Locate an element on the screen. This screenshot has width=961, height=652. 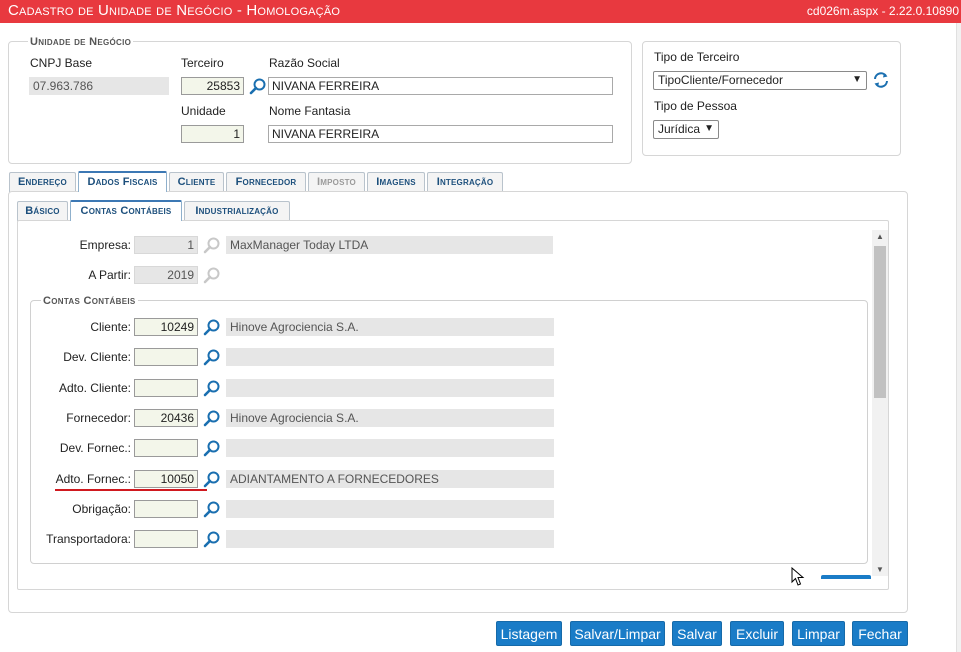
subtab-contas-contabeis: Contas Contábeis is located at coordinates (126, 210).